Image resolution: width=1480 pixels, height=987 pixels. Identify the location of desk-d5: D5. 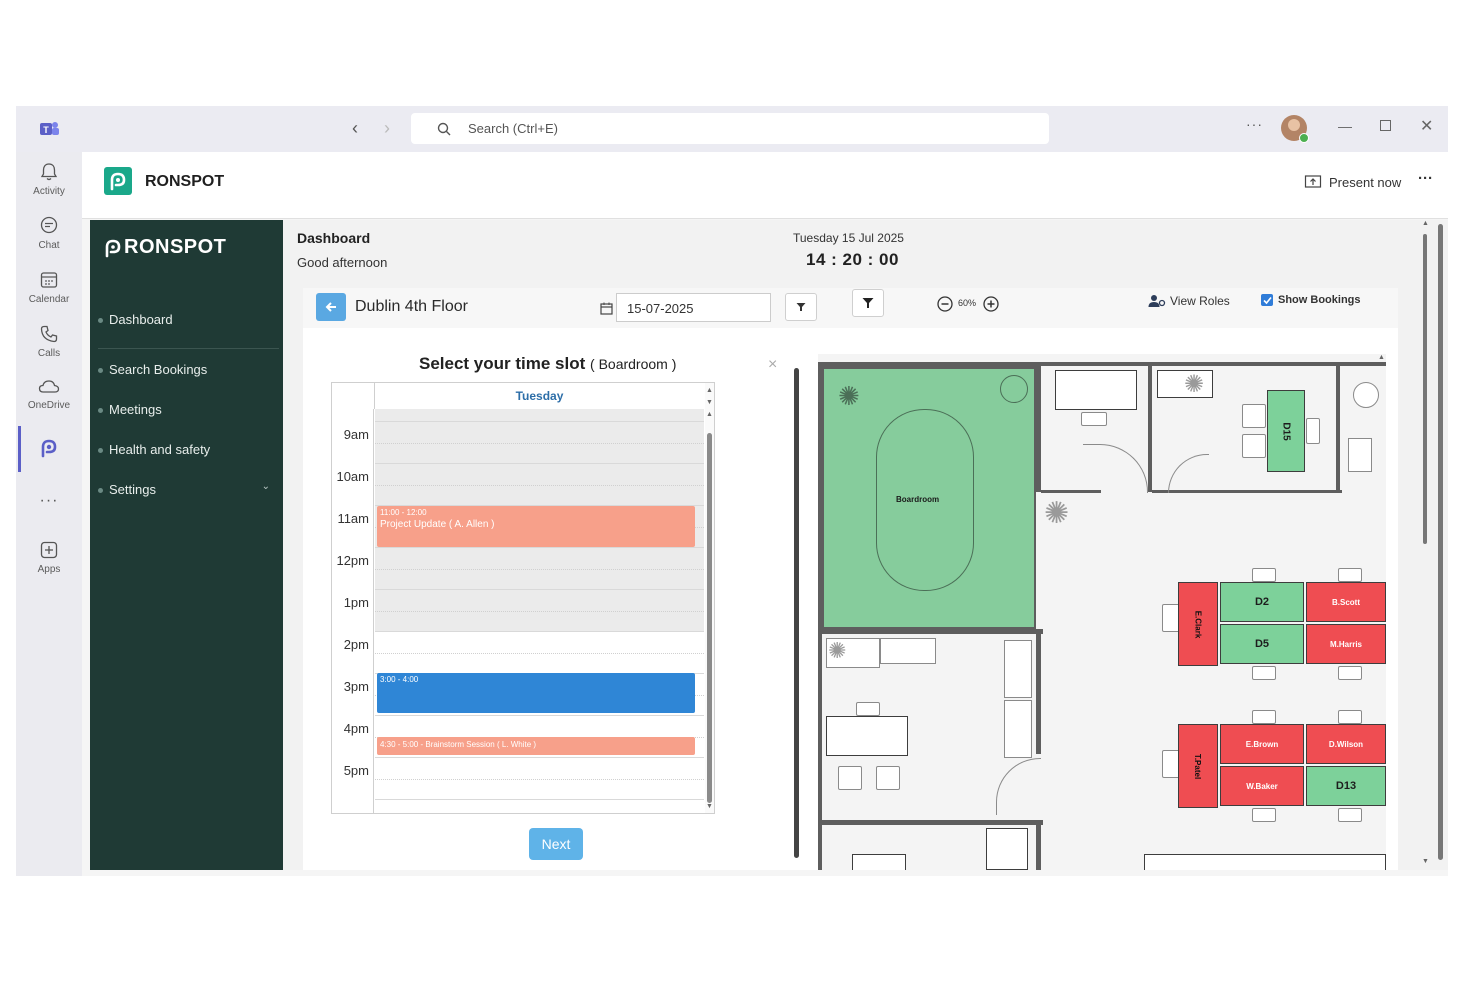
(1262, 644).